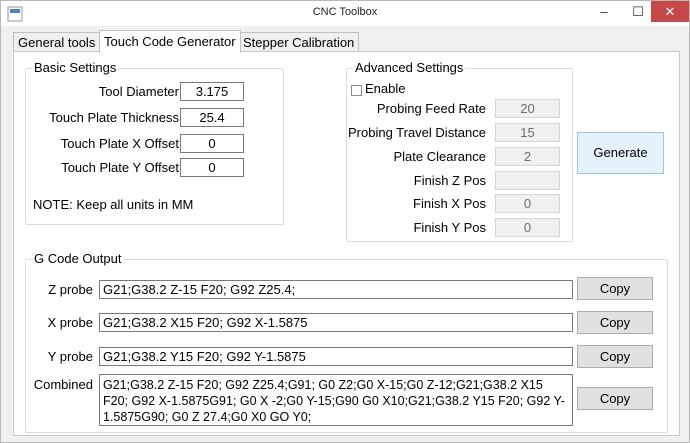  I want to click on finish-y-field: 0, so click(527, 227).